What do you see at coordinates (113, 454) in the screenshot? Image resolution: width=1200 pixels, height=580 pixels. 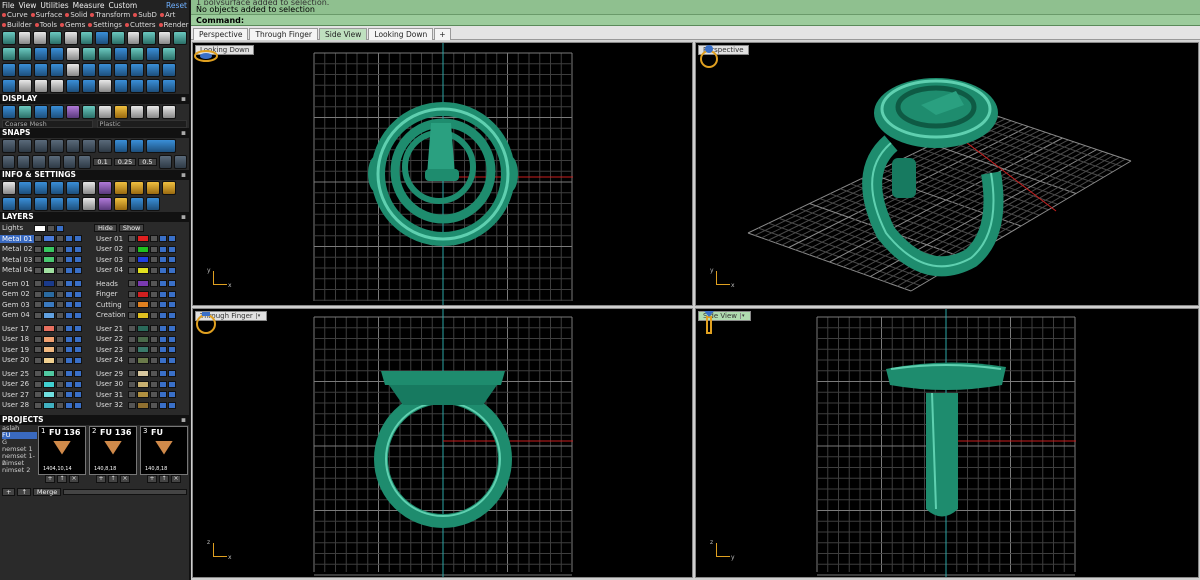 I see `project-thumbnail: 2 FU 136 140,8,18 + ↑ ×` at bounding box center [113, 454].